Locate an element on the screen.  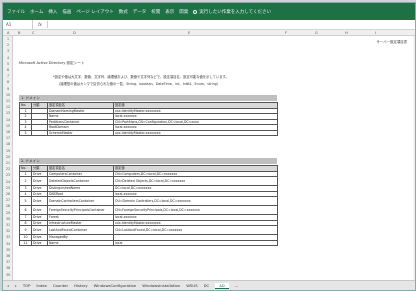
row-header: 20 is located at coordinates (8, 157).